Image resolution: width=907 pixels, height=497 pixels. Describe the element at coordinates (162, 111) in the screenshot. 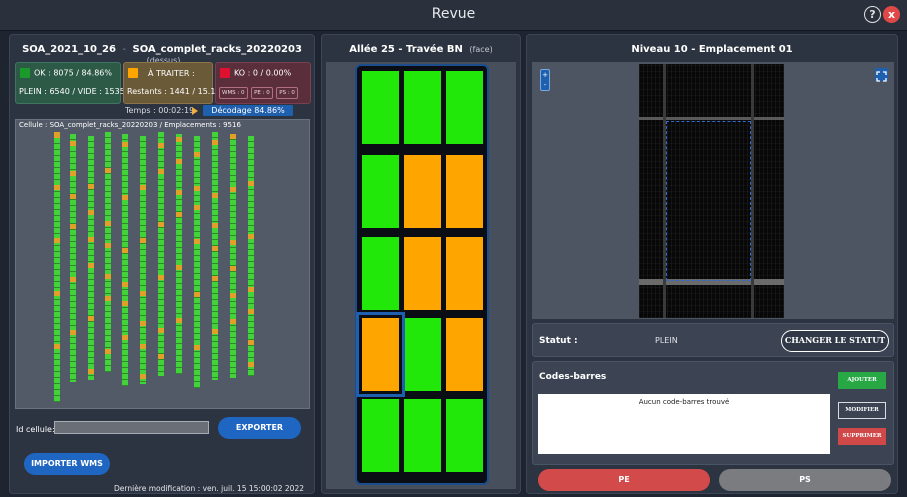

I see `timer-row: Temps : 00:02:19 Décodage 84.86%` at that location.